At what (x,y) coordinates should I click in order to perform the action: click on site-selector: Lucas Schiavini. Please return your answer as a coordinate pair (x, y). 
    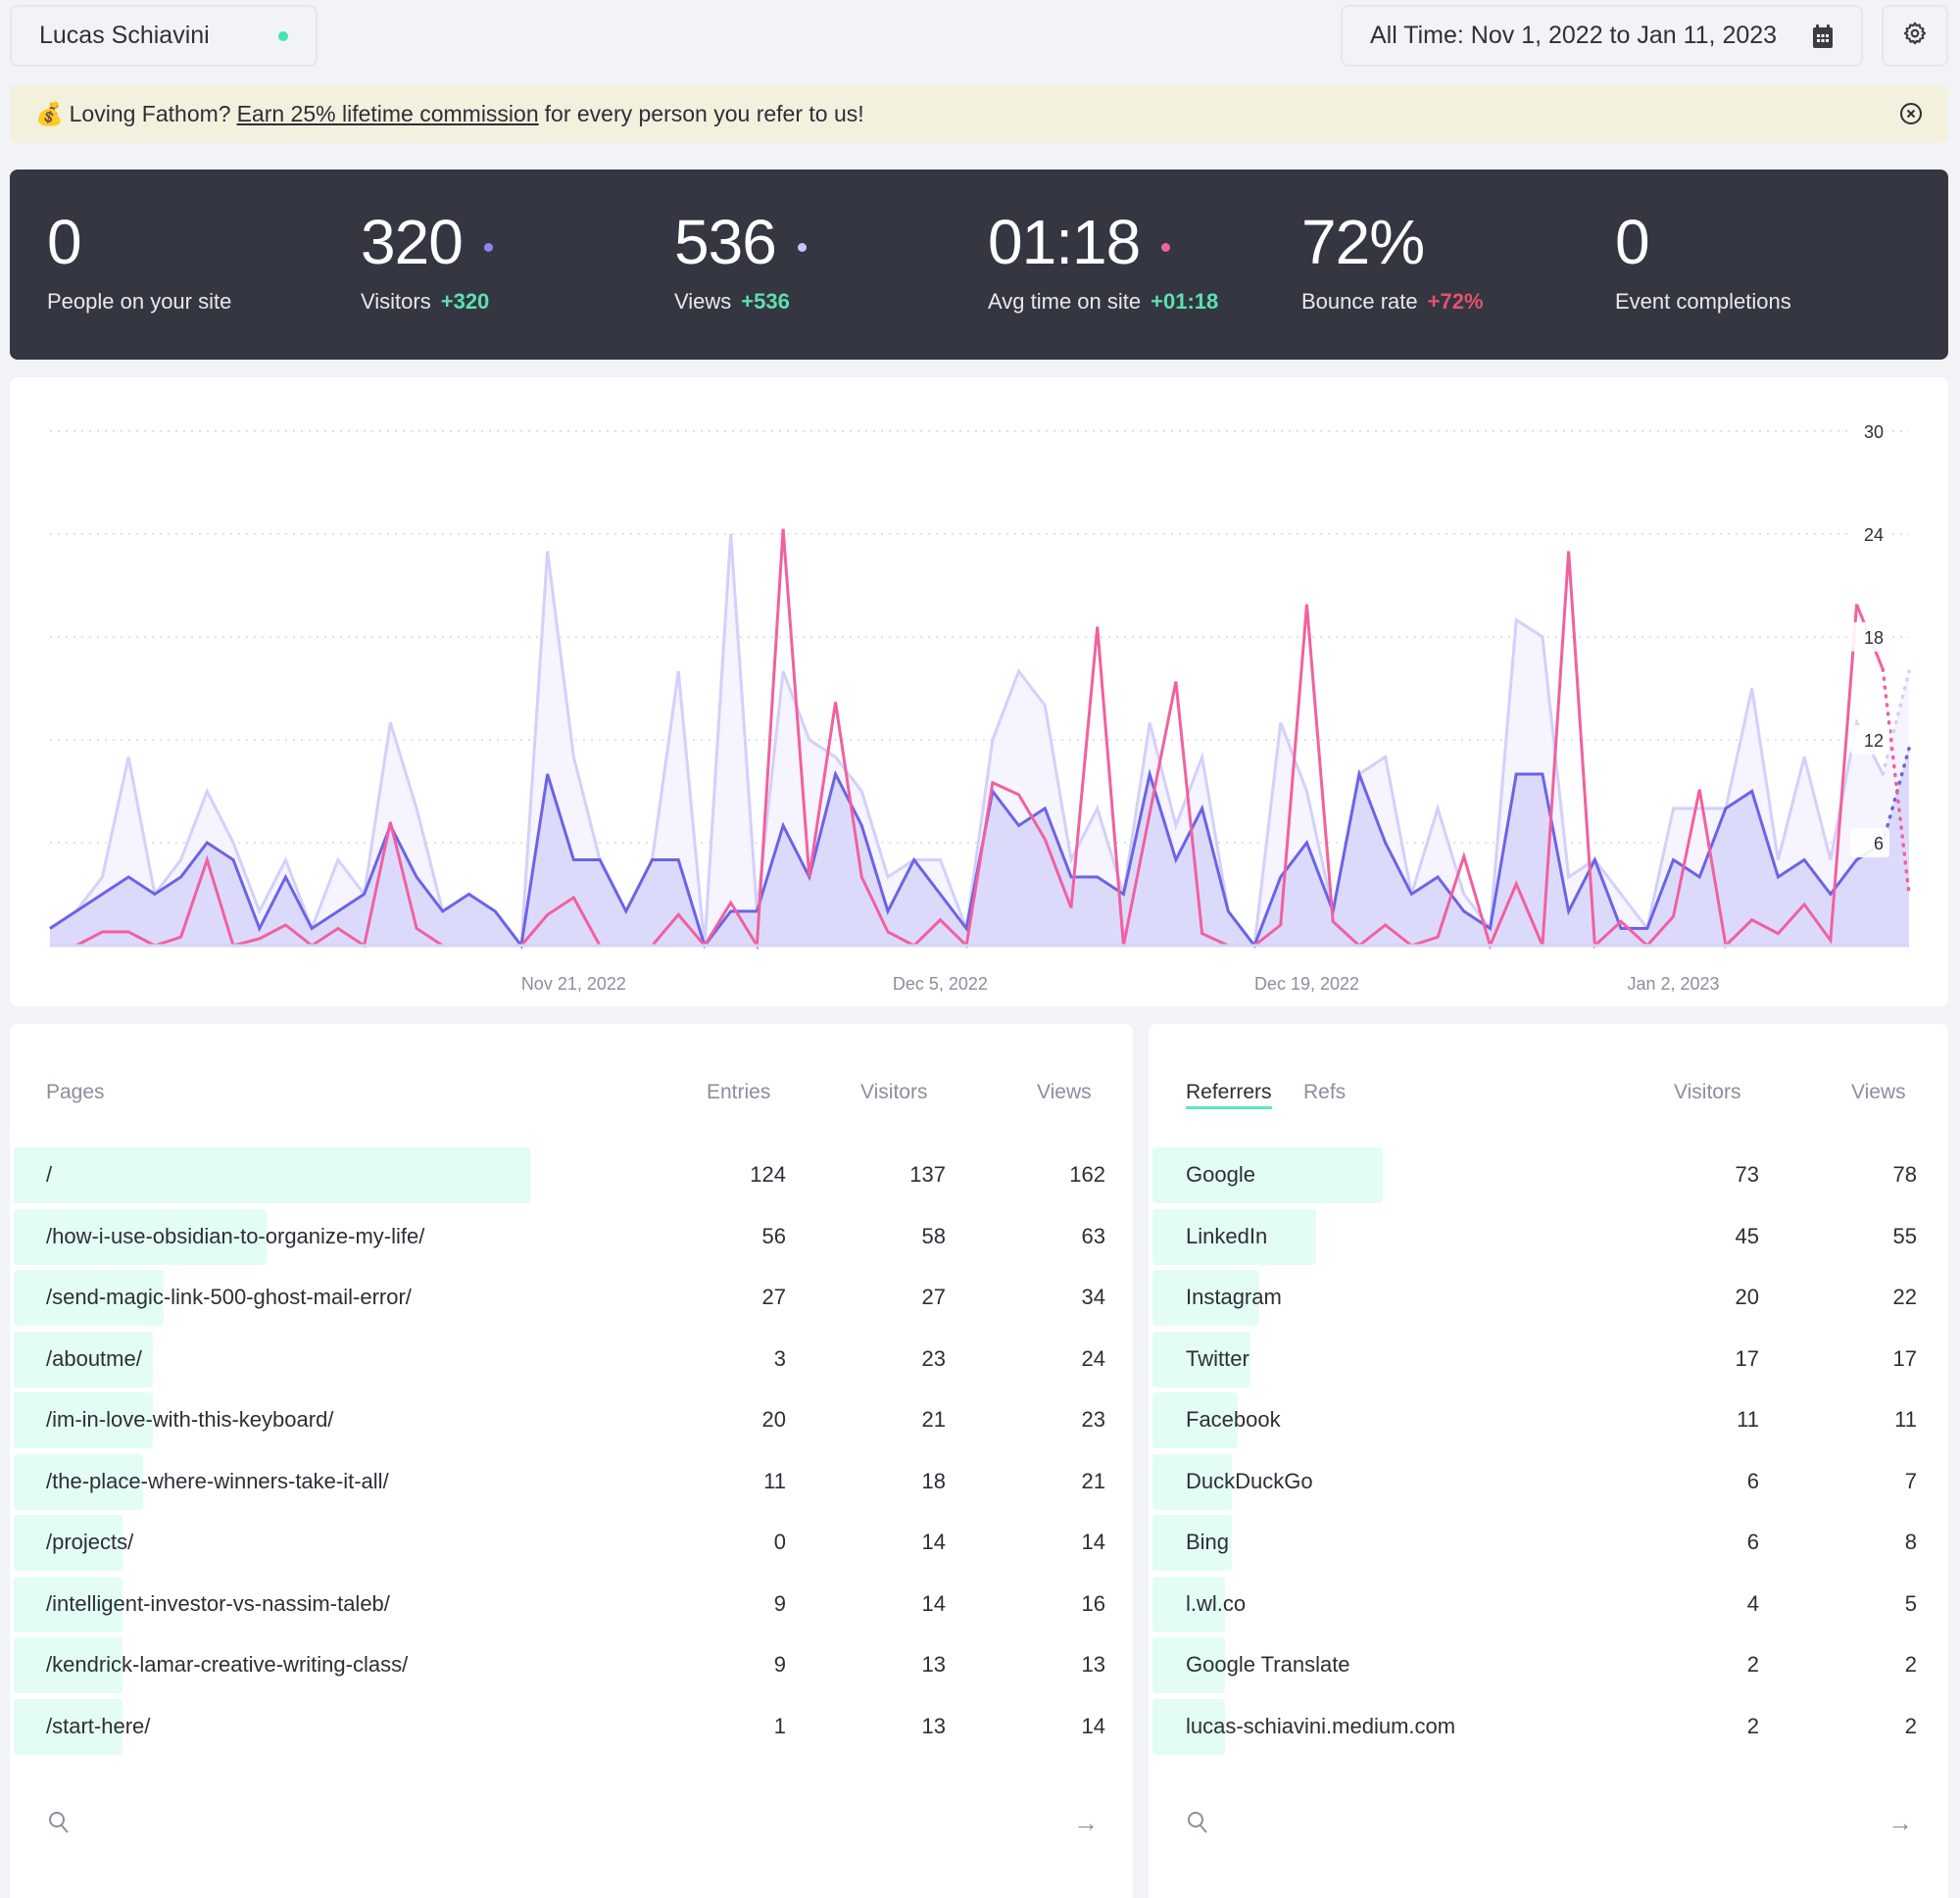
    Looking at the image, I should click on (164, 36).